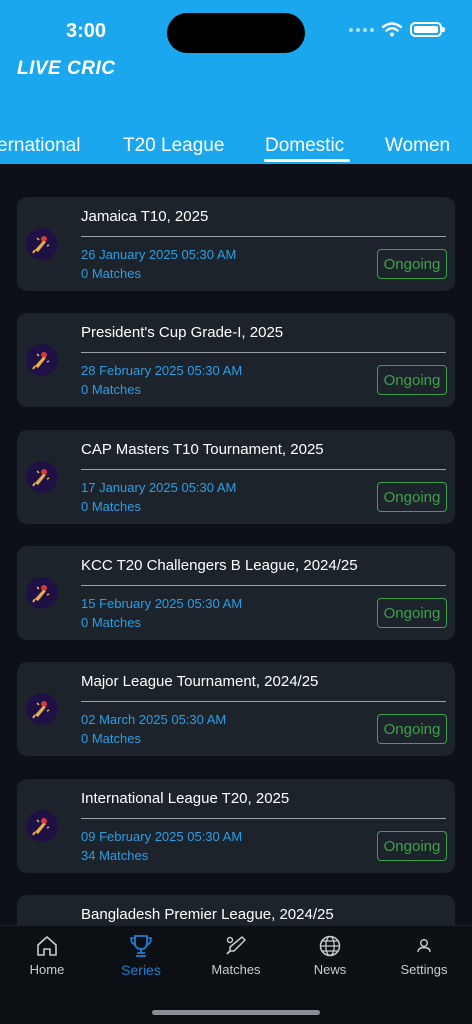 This screenshot has width=472, height=1024. What do you see at coordinates (86, 31) in the screenshot?
I see `status-time: 3:00` at bounding box center [86, 31].